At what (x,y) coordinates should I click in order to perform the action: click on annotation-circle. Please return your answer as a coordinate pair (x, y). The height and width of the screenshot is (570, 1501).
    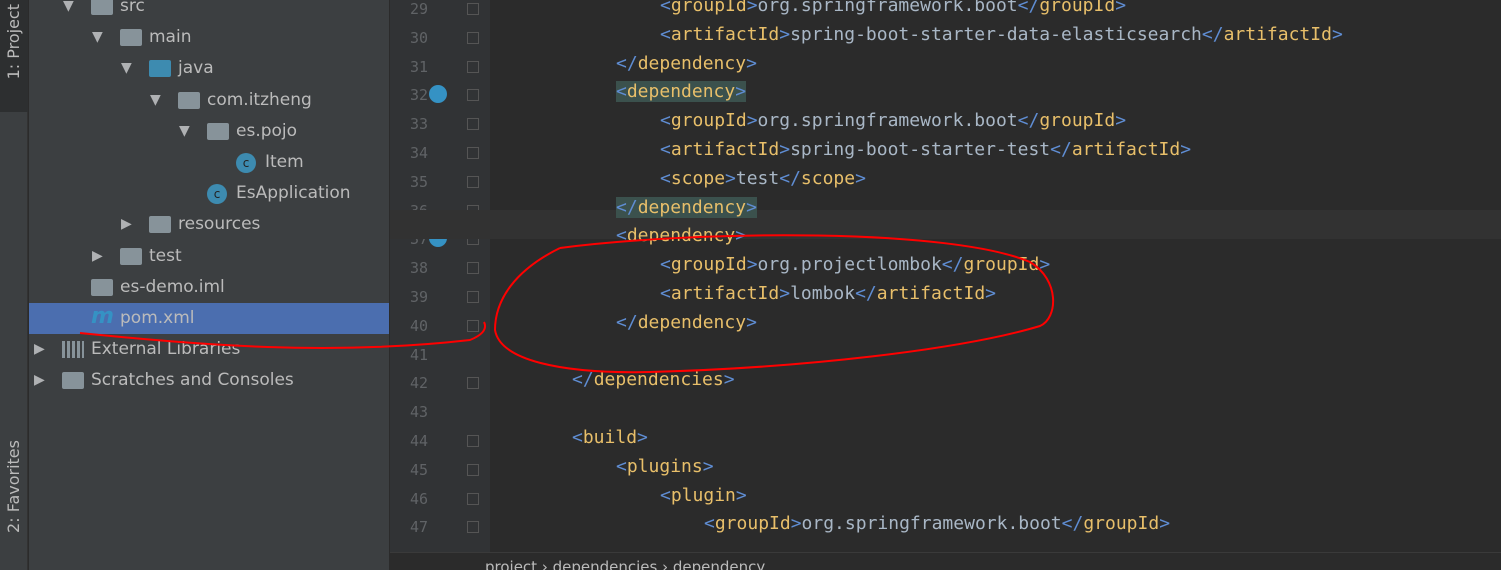
    Looking at the image, I should click on (773, 304).